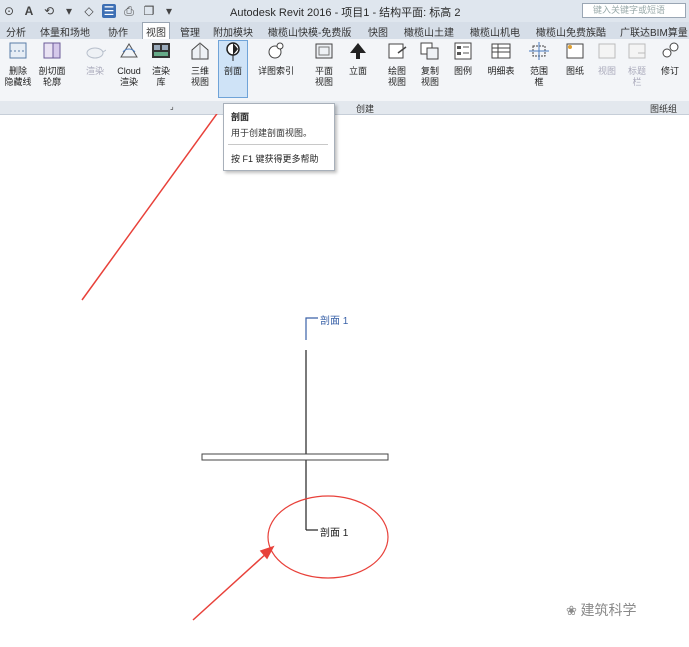  Describe the element at coordinates (172, 106) in the screenshot. I see `panel-launcher-icon: ⌟` at that location.